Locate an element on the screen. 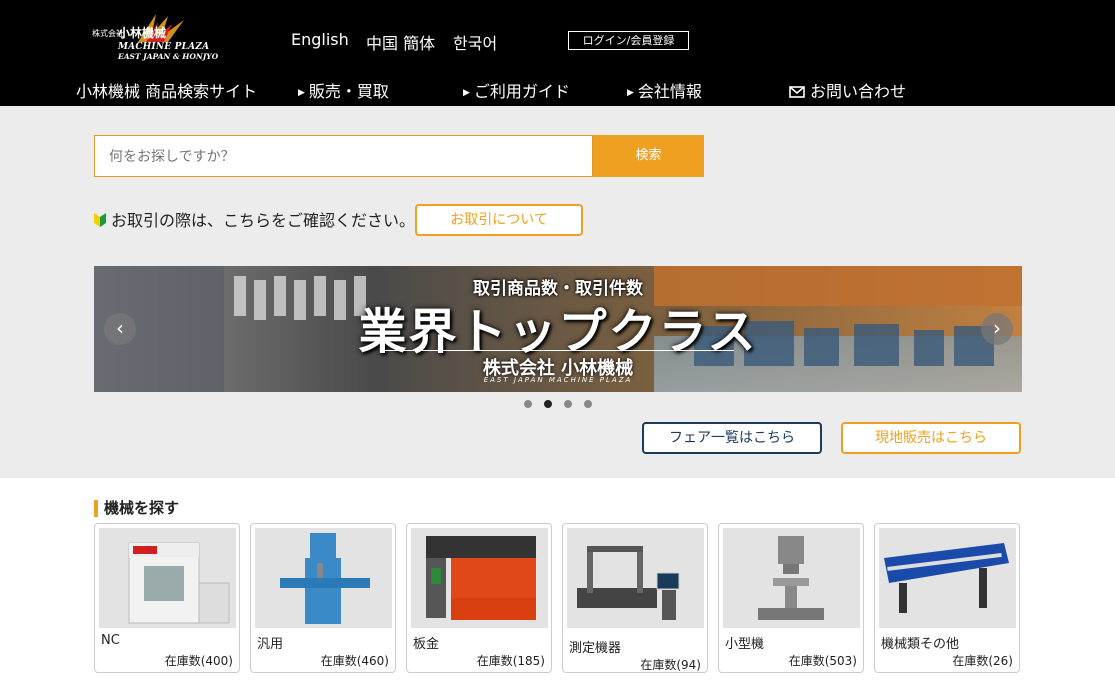 The image size is (1115, 694). transaction-info-button: お取引について is located at coordinates (499, 220).